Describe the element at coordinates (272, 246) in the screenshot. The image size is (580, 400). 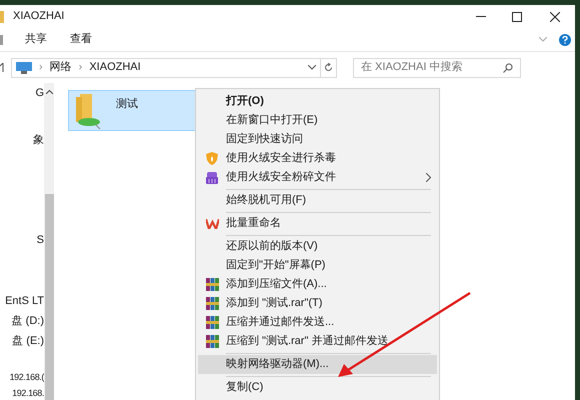
I see `menu-item-label: 还原以前的版本(V)` at that location.